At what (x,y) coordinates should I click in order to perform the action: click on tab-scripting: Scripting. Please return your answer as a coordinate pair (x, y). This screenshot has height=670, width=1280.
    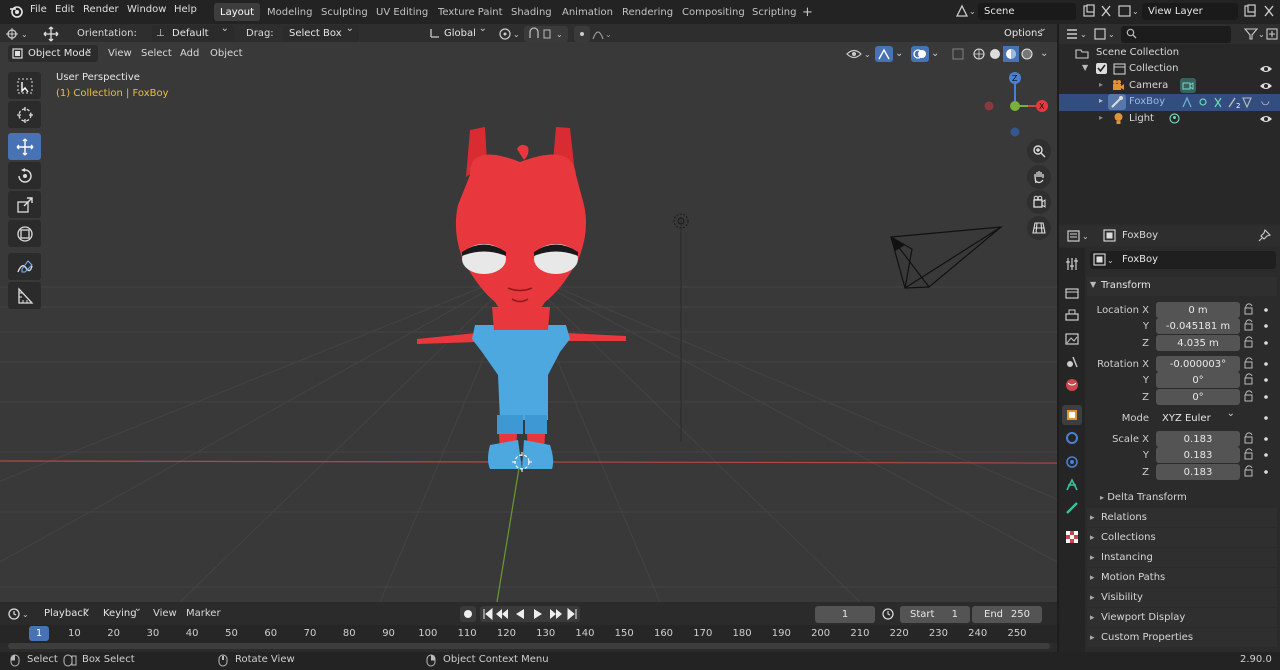
    Looking at the image, I should click on (774, 12).